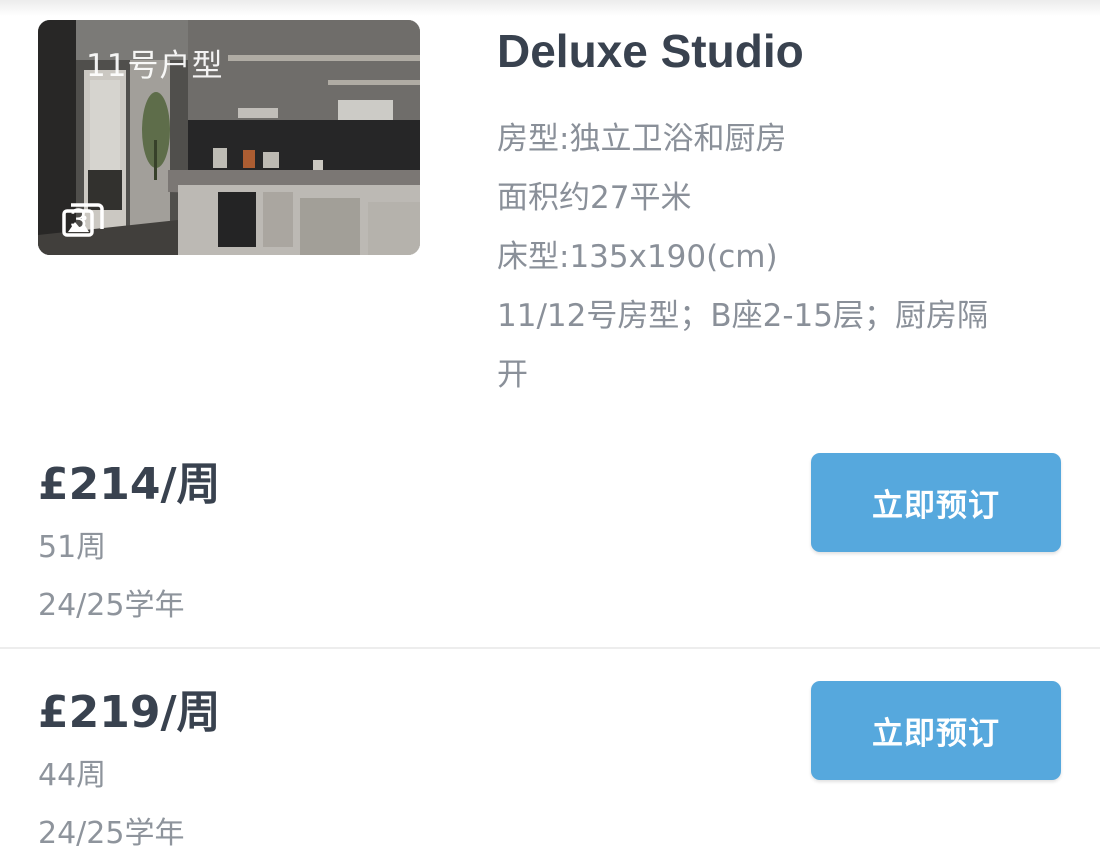 The height and width of the screenshot is (867, 1100). What do you see at coordinates (594, 198) in the screenshot?
I see `room-area: 面积约27平米` at bounding box center [594, 198].